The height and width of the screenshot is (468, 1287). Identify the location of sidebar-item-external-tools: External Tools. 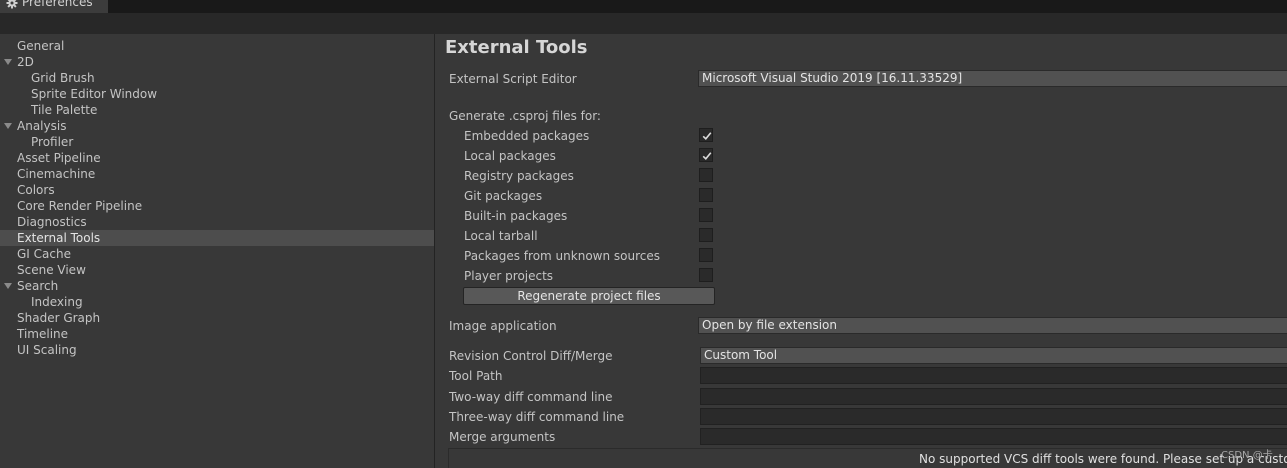
(217, 238).